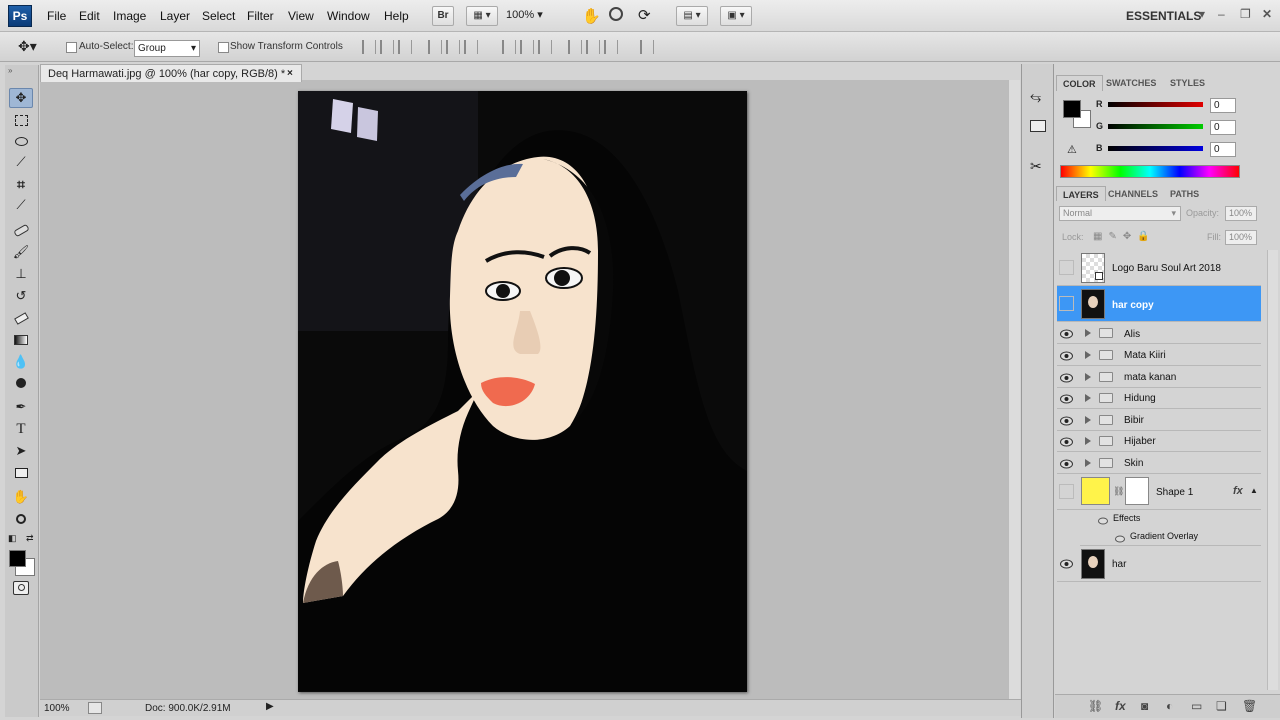 This screenshot has height=720, width=1280. I want to click on blend-mode-select: Normal ▾, so click(1120, 213).